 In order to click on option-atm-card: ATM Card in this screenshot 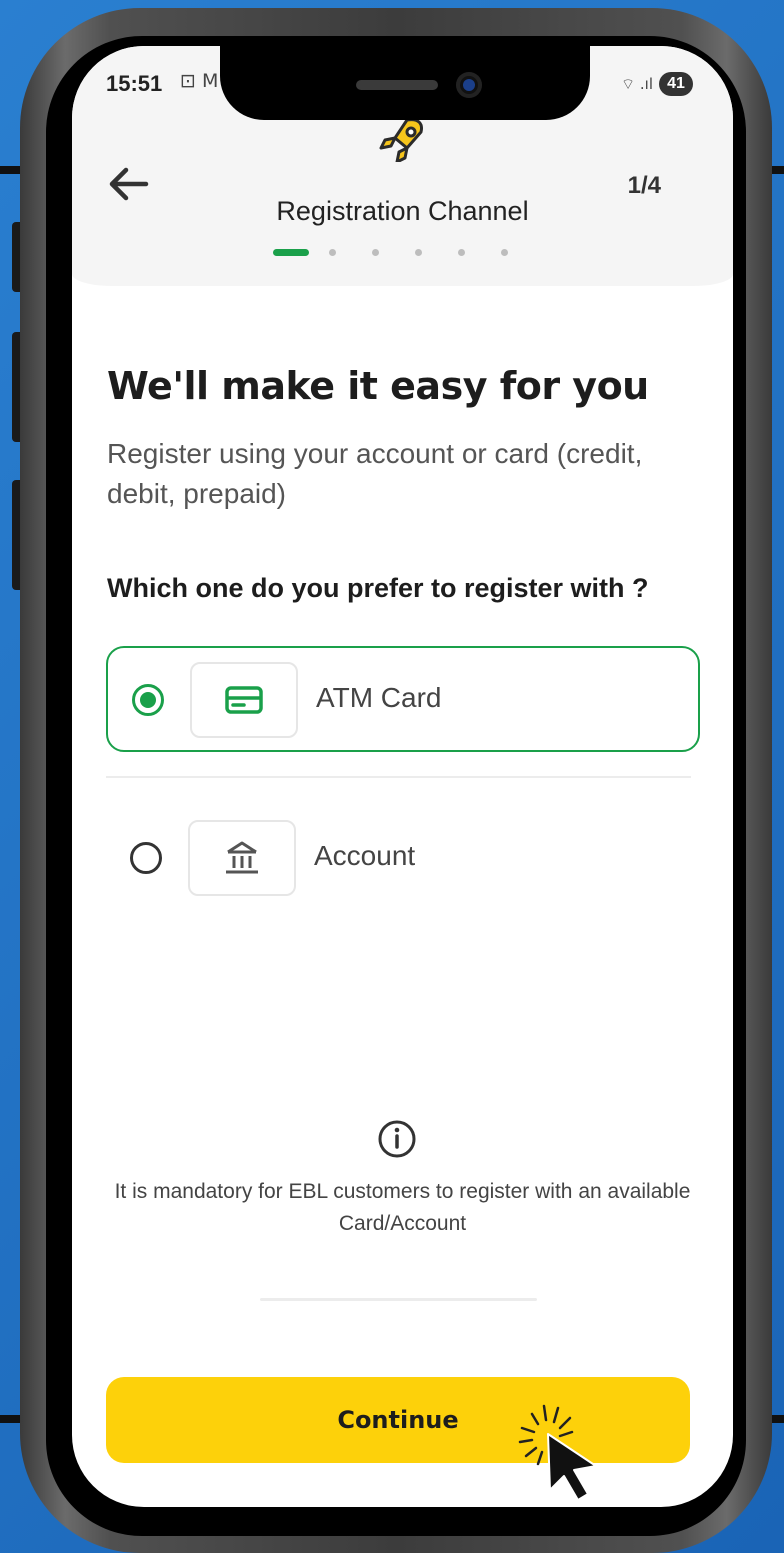, I will do `click(403, 699)`.